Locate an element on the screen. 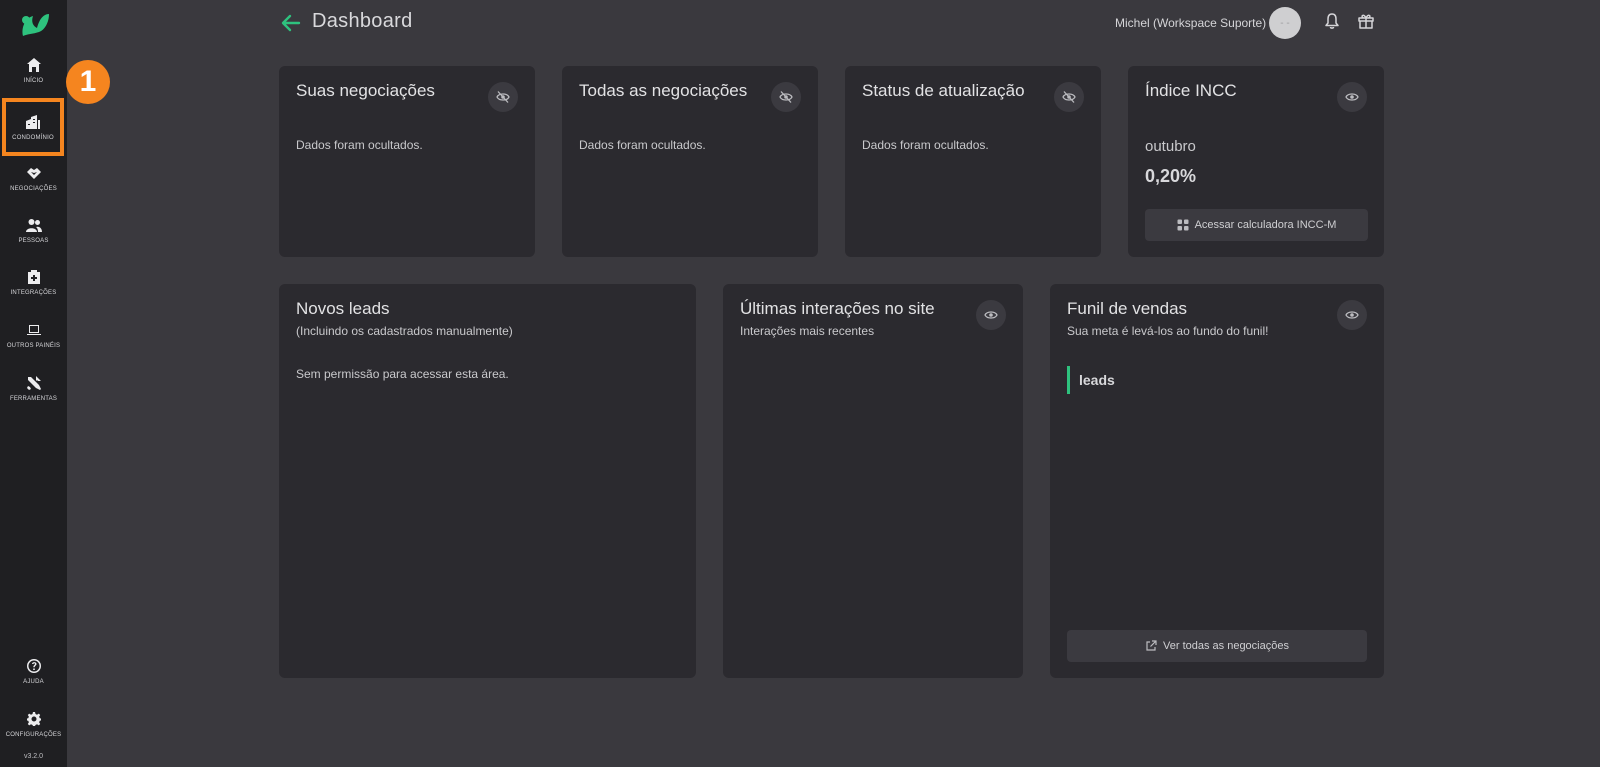 The image size is (1600, 767). tools-icon is located at coordinates (33, 382).